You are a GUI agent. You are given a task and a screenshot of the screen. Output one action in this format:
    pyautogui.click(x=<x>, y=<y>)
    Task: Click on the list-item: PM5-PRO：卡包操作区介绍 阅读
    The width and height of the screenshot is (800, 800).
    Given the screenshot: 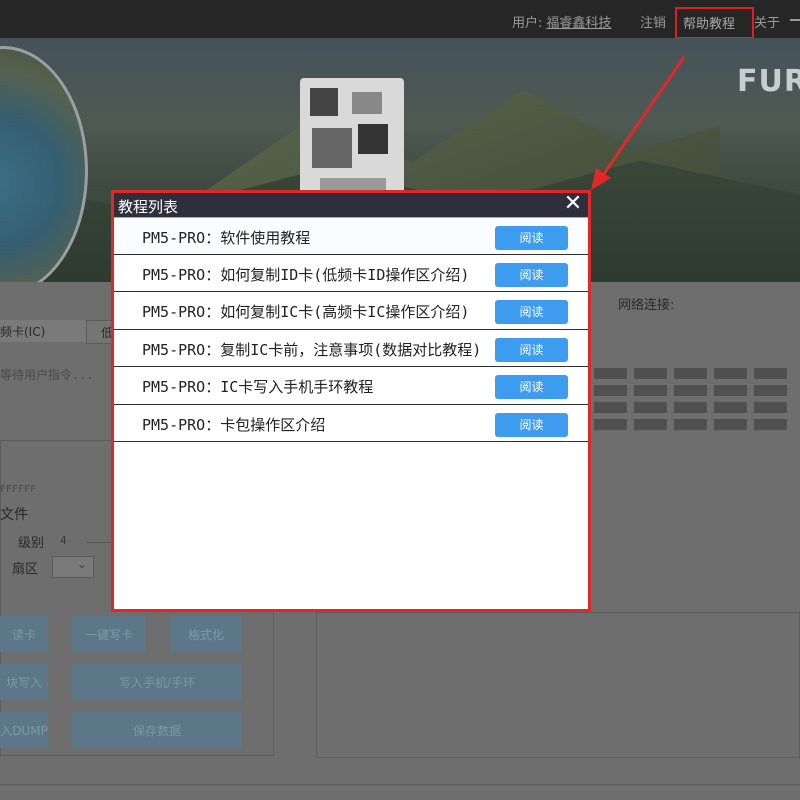 What is the action you would take?
    pyautogui.click(x=351, y=423)
    